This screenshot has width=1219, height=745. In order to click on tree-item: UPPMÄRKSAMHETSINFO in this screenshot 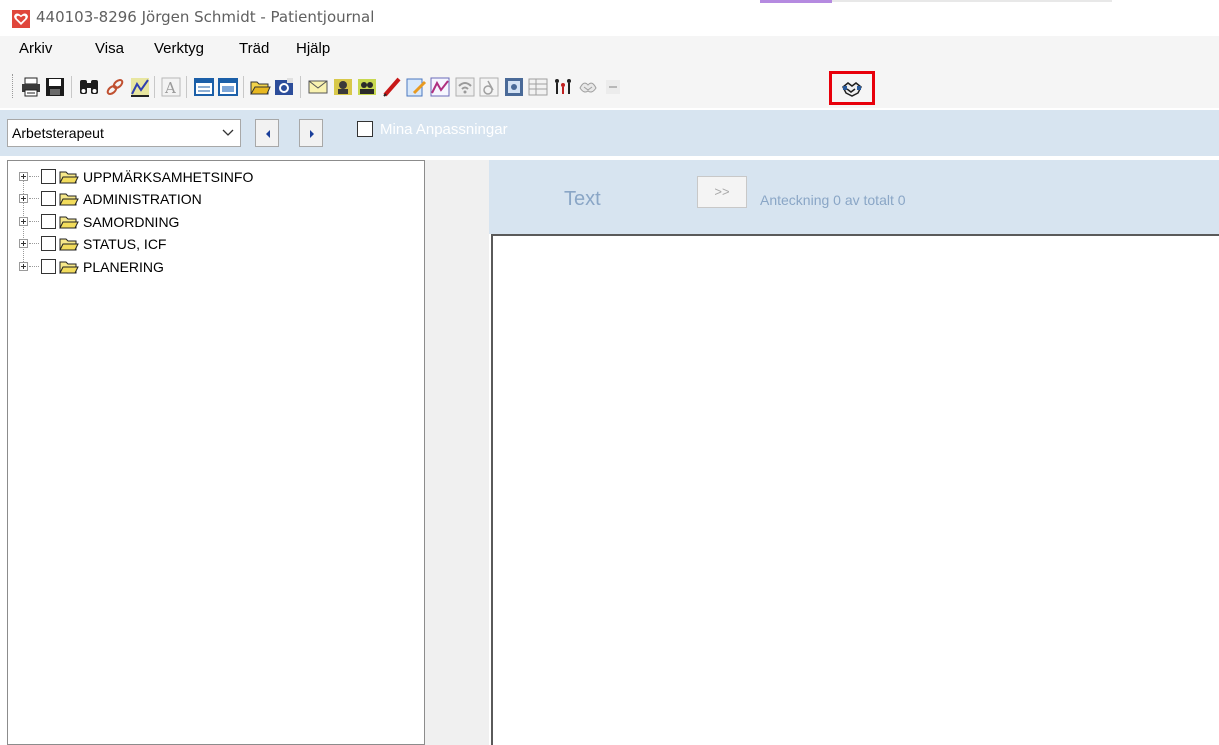, I will do `click(208, 177)`.